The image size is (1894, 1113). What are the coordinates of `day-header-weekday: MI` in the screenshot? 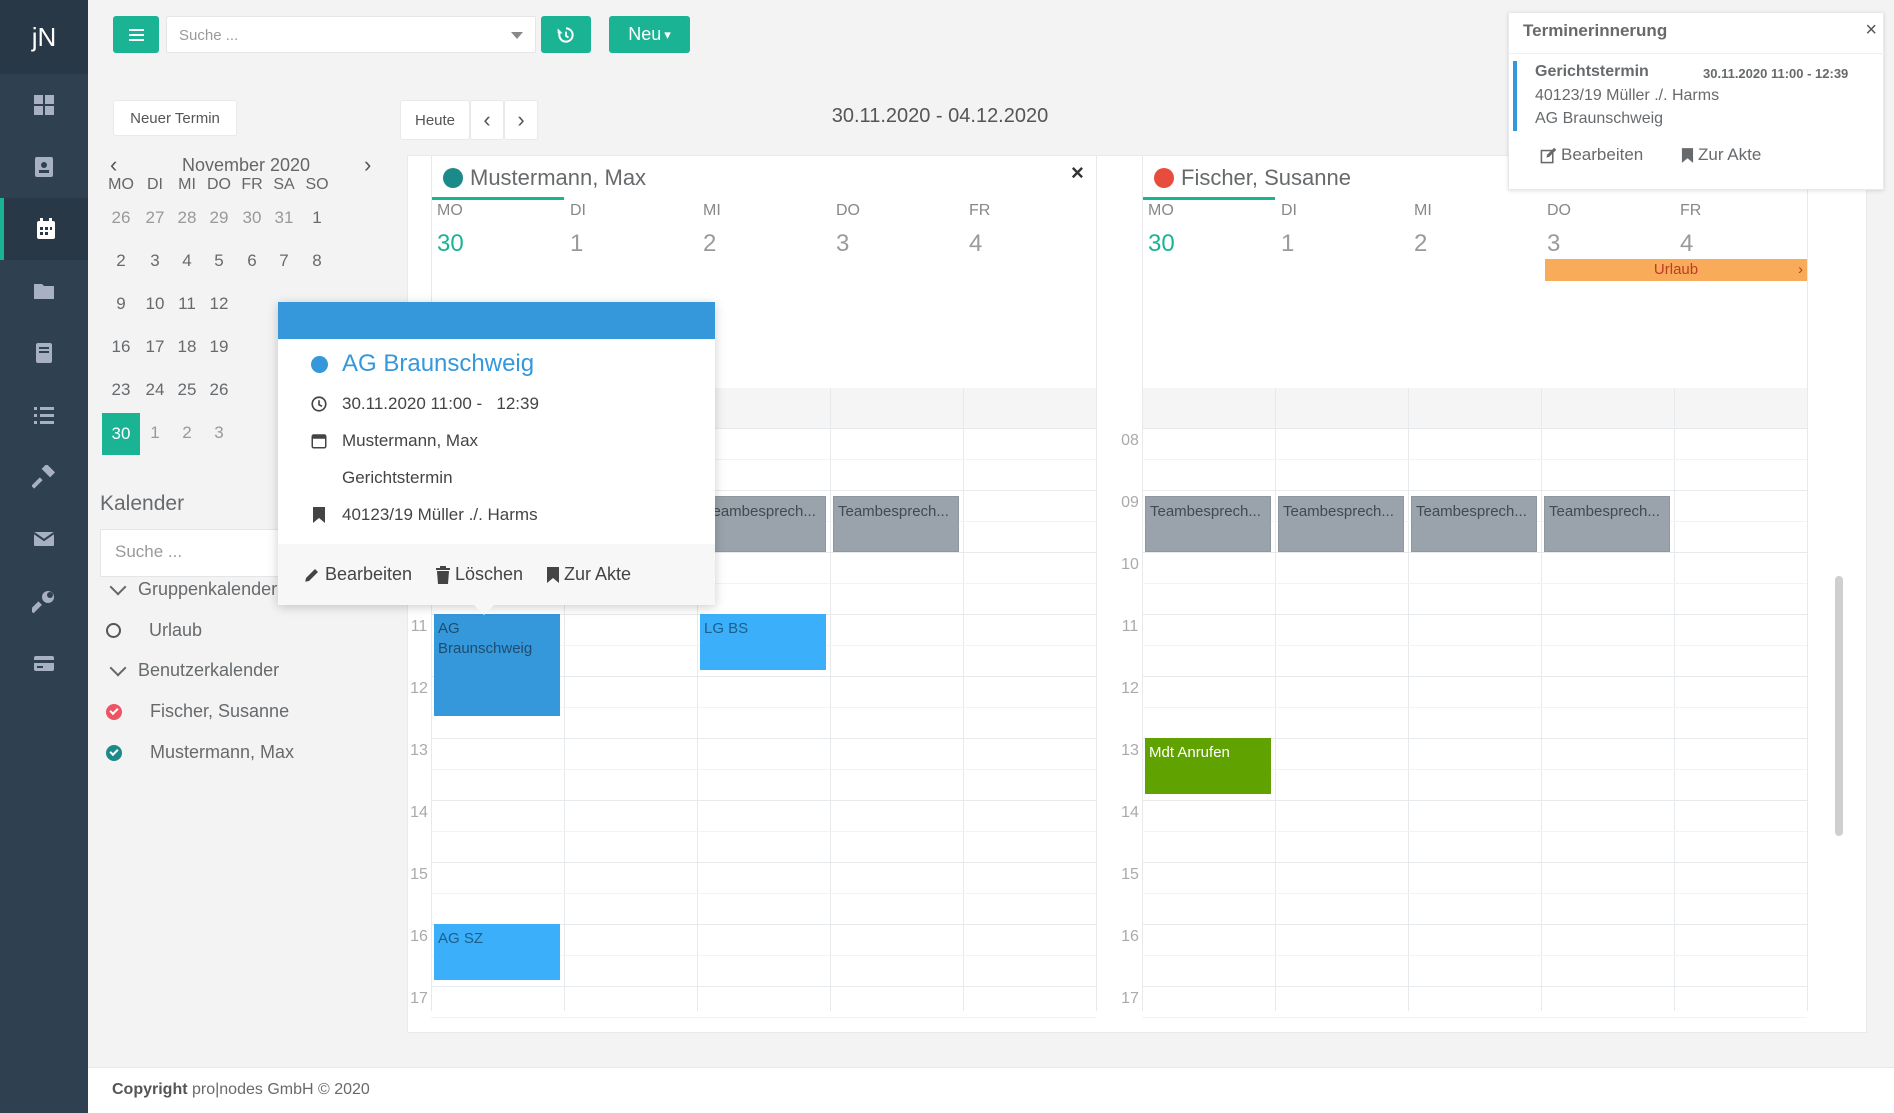 It's located at (1423, 210).